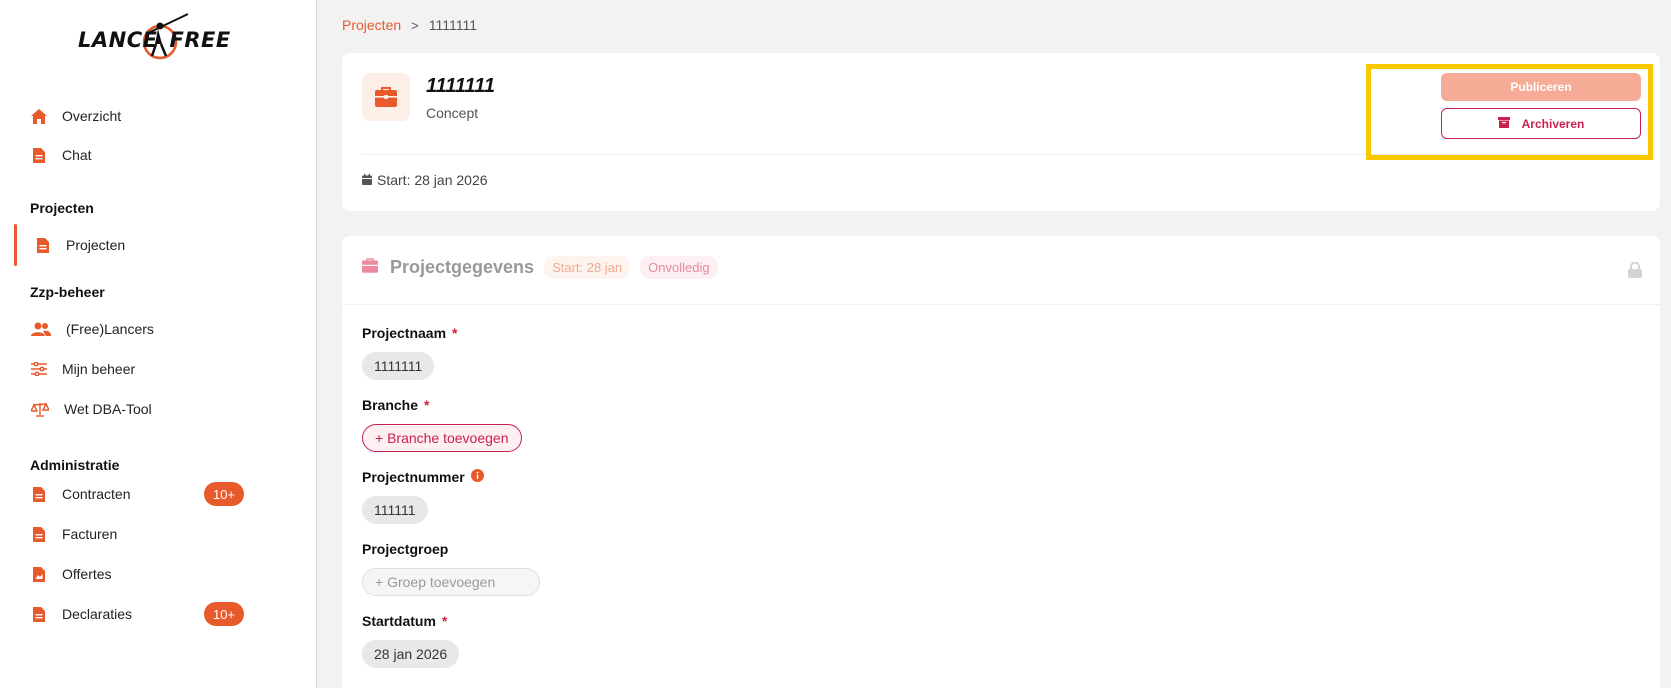 The image size is (1671, 688). Describe the element at coordinates (99, 369) in the screenshot. I see `sidebar-item-label: Mijn beheer` at that location.